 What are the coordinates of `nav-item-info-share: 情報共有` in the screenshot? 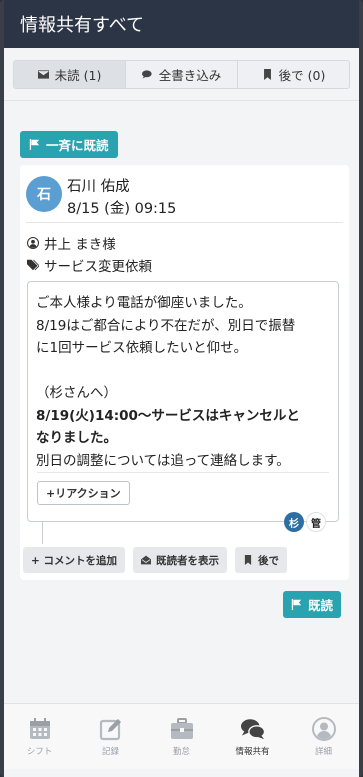 It's located at (252, 736).